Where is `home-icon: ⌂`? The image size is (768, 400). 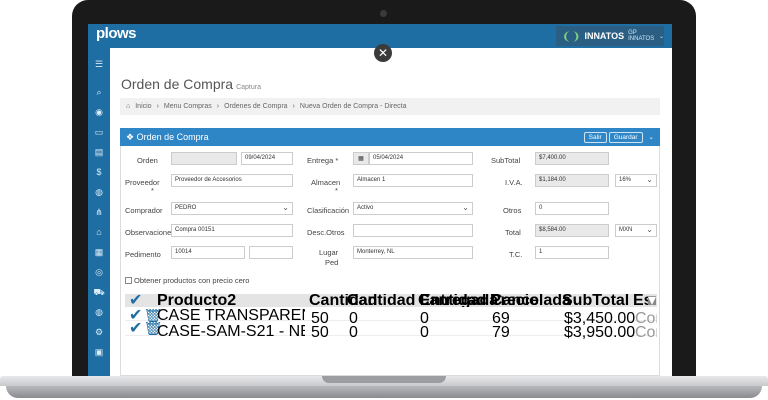 home-icon: ⌂ is located at coordinates (128, 106).